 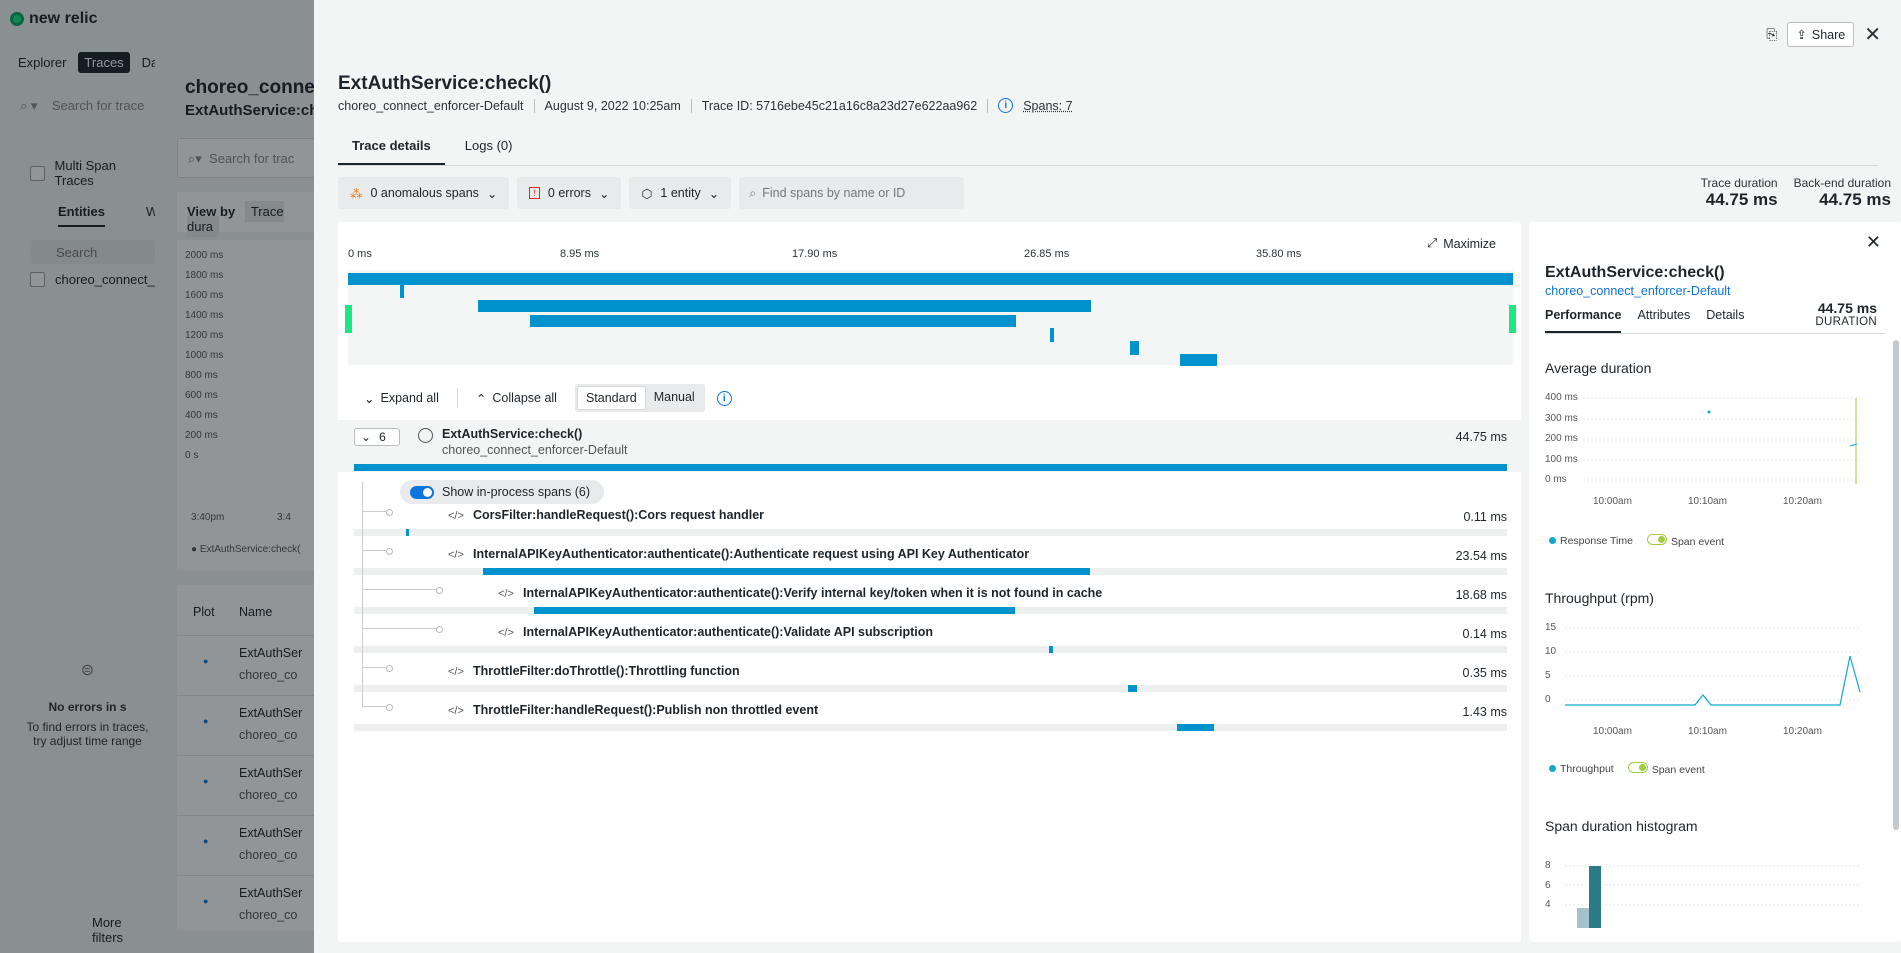 What do you see at coordinates (1707, 731) in the screenshot?
I see `axis-tick: 10:10am` at bounding box center [1707, 731].